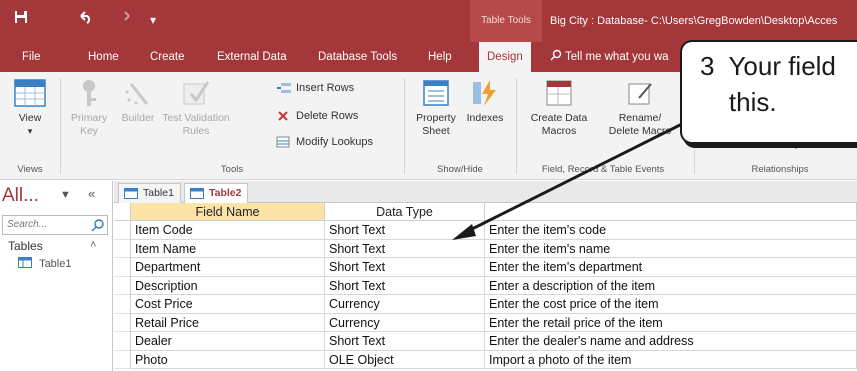 Image resolution: width=857 pixels, height=371 pixels. Describe the element at coordinates (436, 108) in the screenshot. I see `property-sheet-button: Property Sheet` at that location.